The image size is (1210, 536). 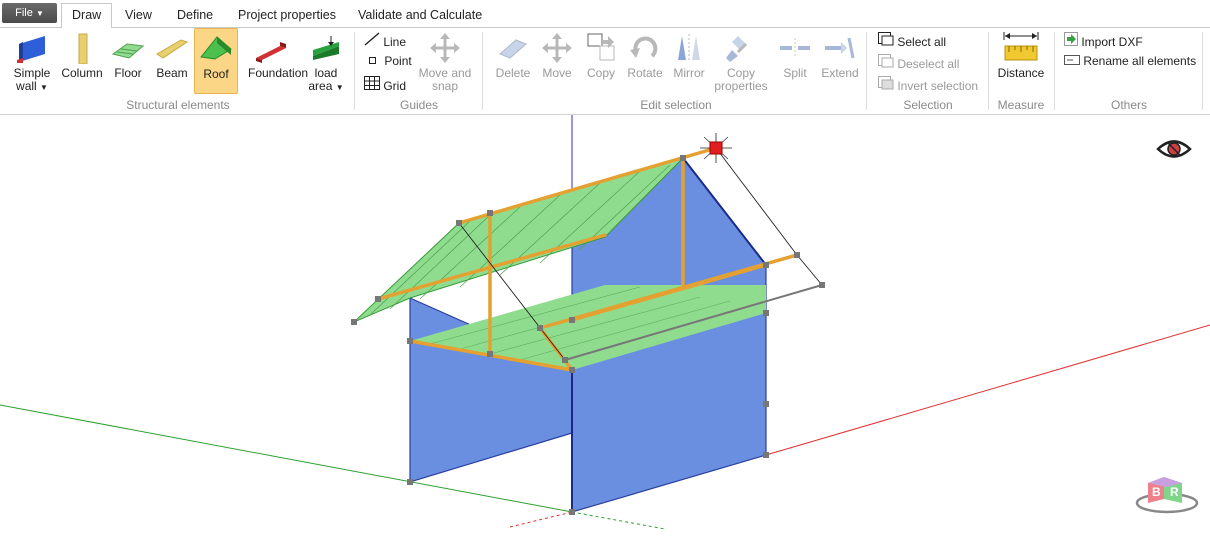 I want to click on select-all-button: Select all, so click(x=912, y=40).